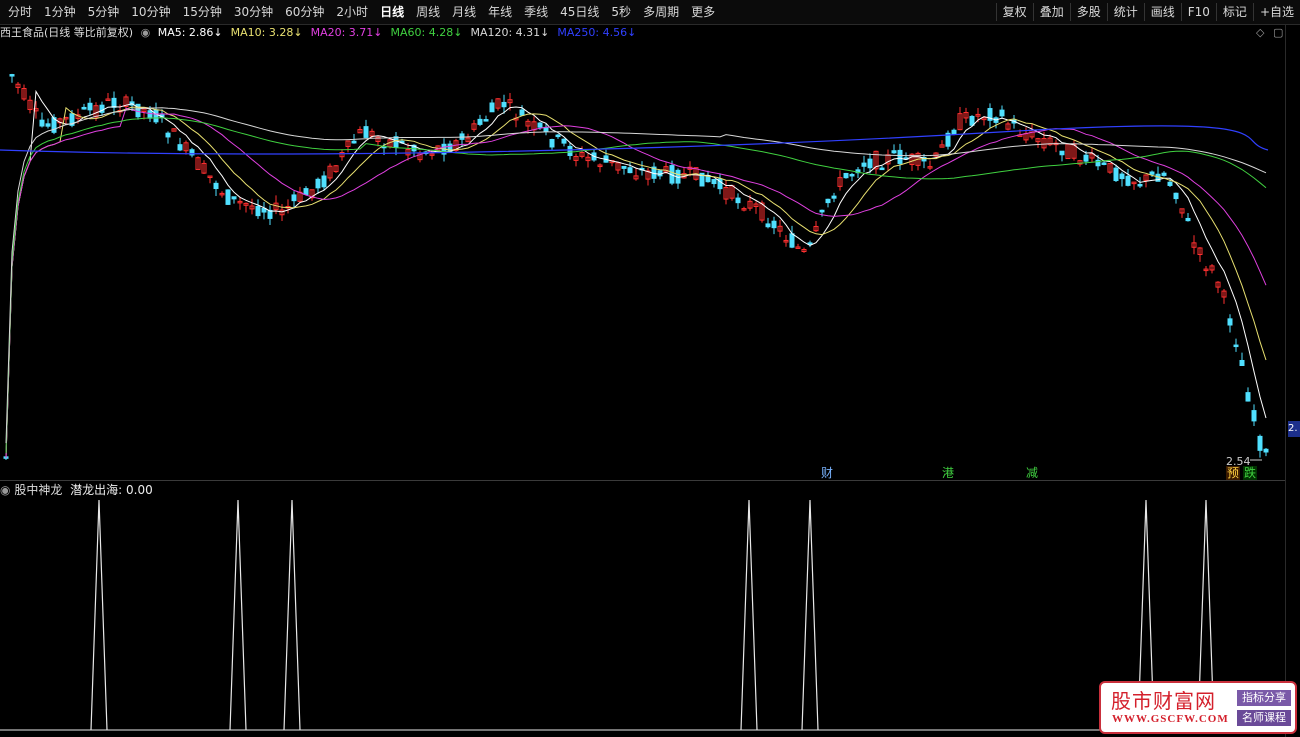  Describe the element at coordinates (146, 32) in the screenshot. I see `settings-icon: ◉` at that location.